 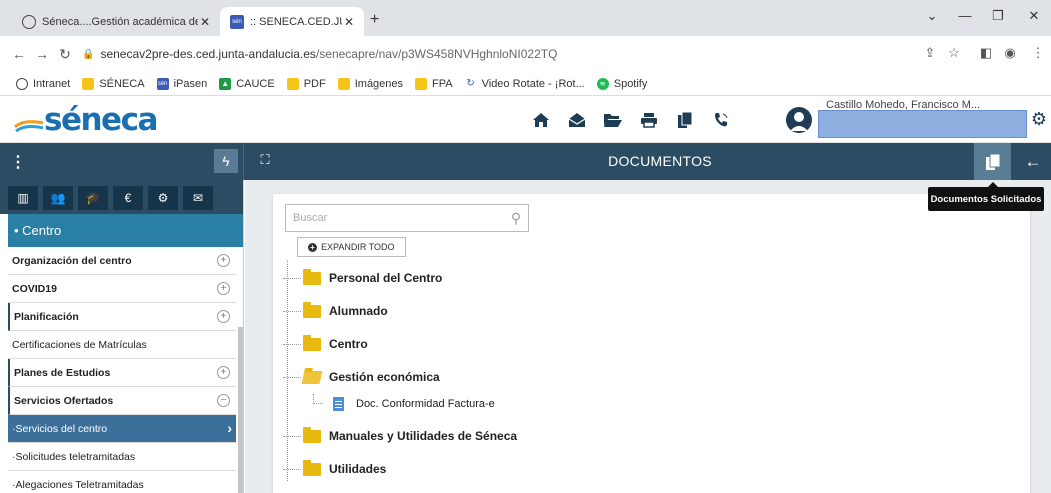 I want to click on tab-title: Séneca....Gestión académica de l, so click(x=120, y=21).